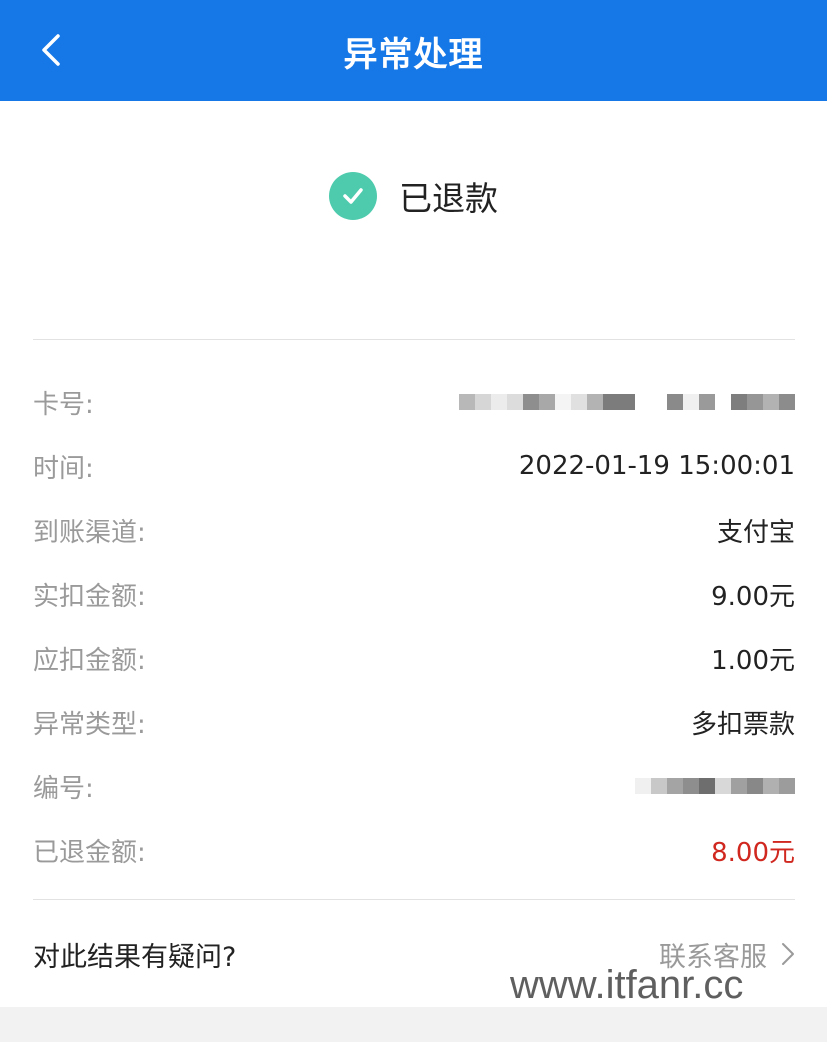  Describe the element at coordinates (755, 532) in the screenshot. I see `detail-value: 支付宝` at that location.